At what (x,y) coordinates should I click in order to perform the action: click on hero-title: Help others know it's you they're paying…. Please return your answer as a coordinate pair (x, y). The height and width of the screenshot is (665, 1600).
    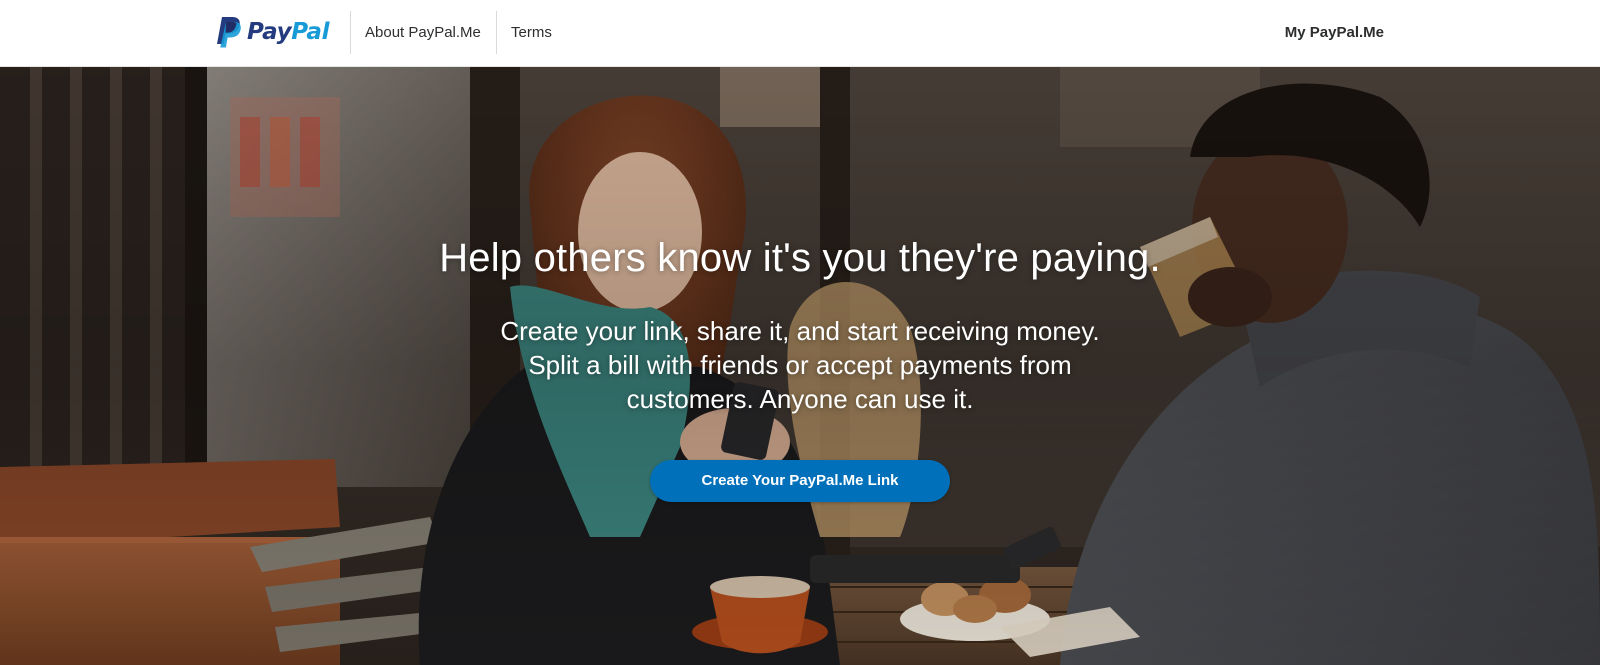
    Looking at the image, I should click on (800, 258).